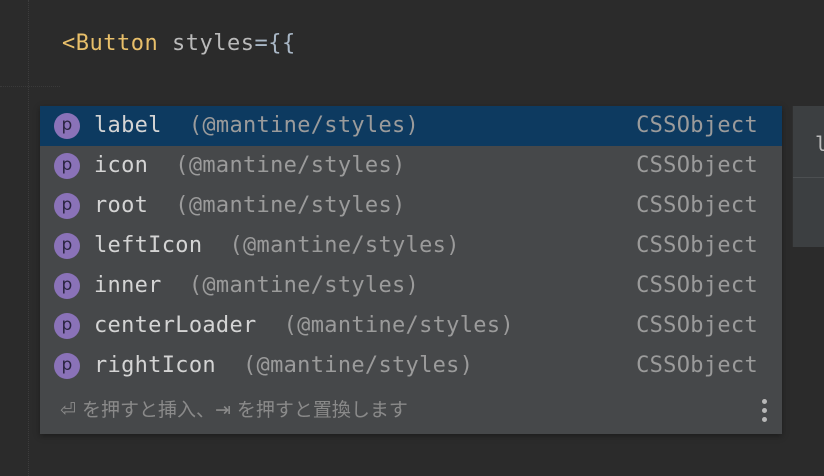  I want to click on completion-item-name: icon, so click(121, 165).